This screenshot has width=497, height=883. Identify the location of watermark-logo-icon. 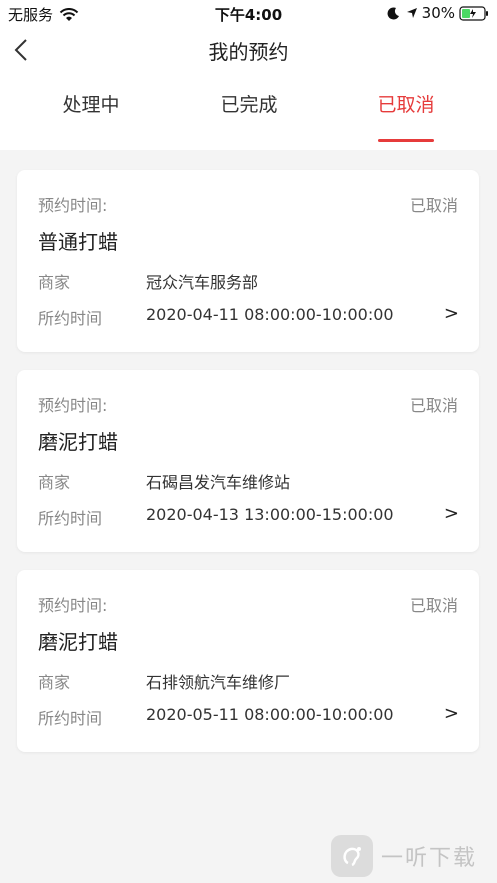
(352, 856).